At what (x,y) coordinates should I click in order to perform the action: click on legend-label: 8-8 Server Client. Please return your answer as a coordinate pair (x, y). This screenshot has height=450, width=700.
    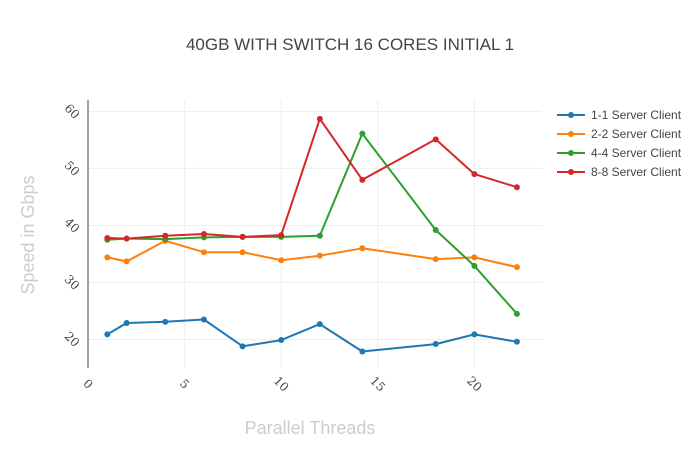
    Looking at the image, I should click on (636, 172).